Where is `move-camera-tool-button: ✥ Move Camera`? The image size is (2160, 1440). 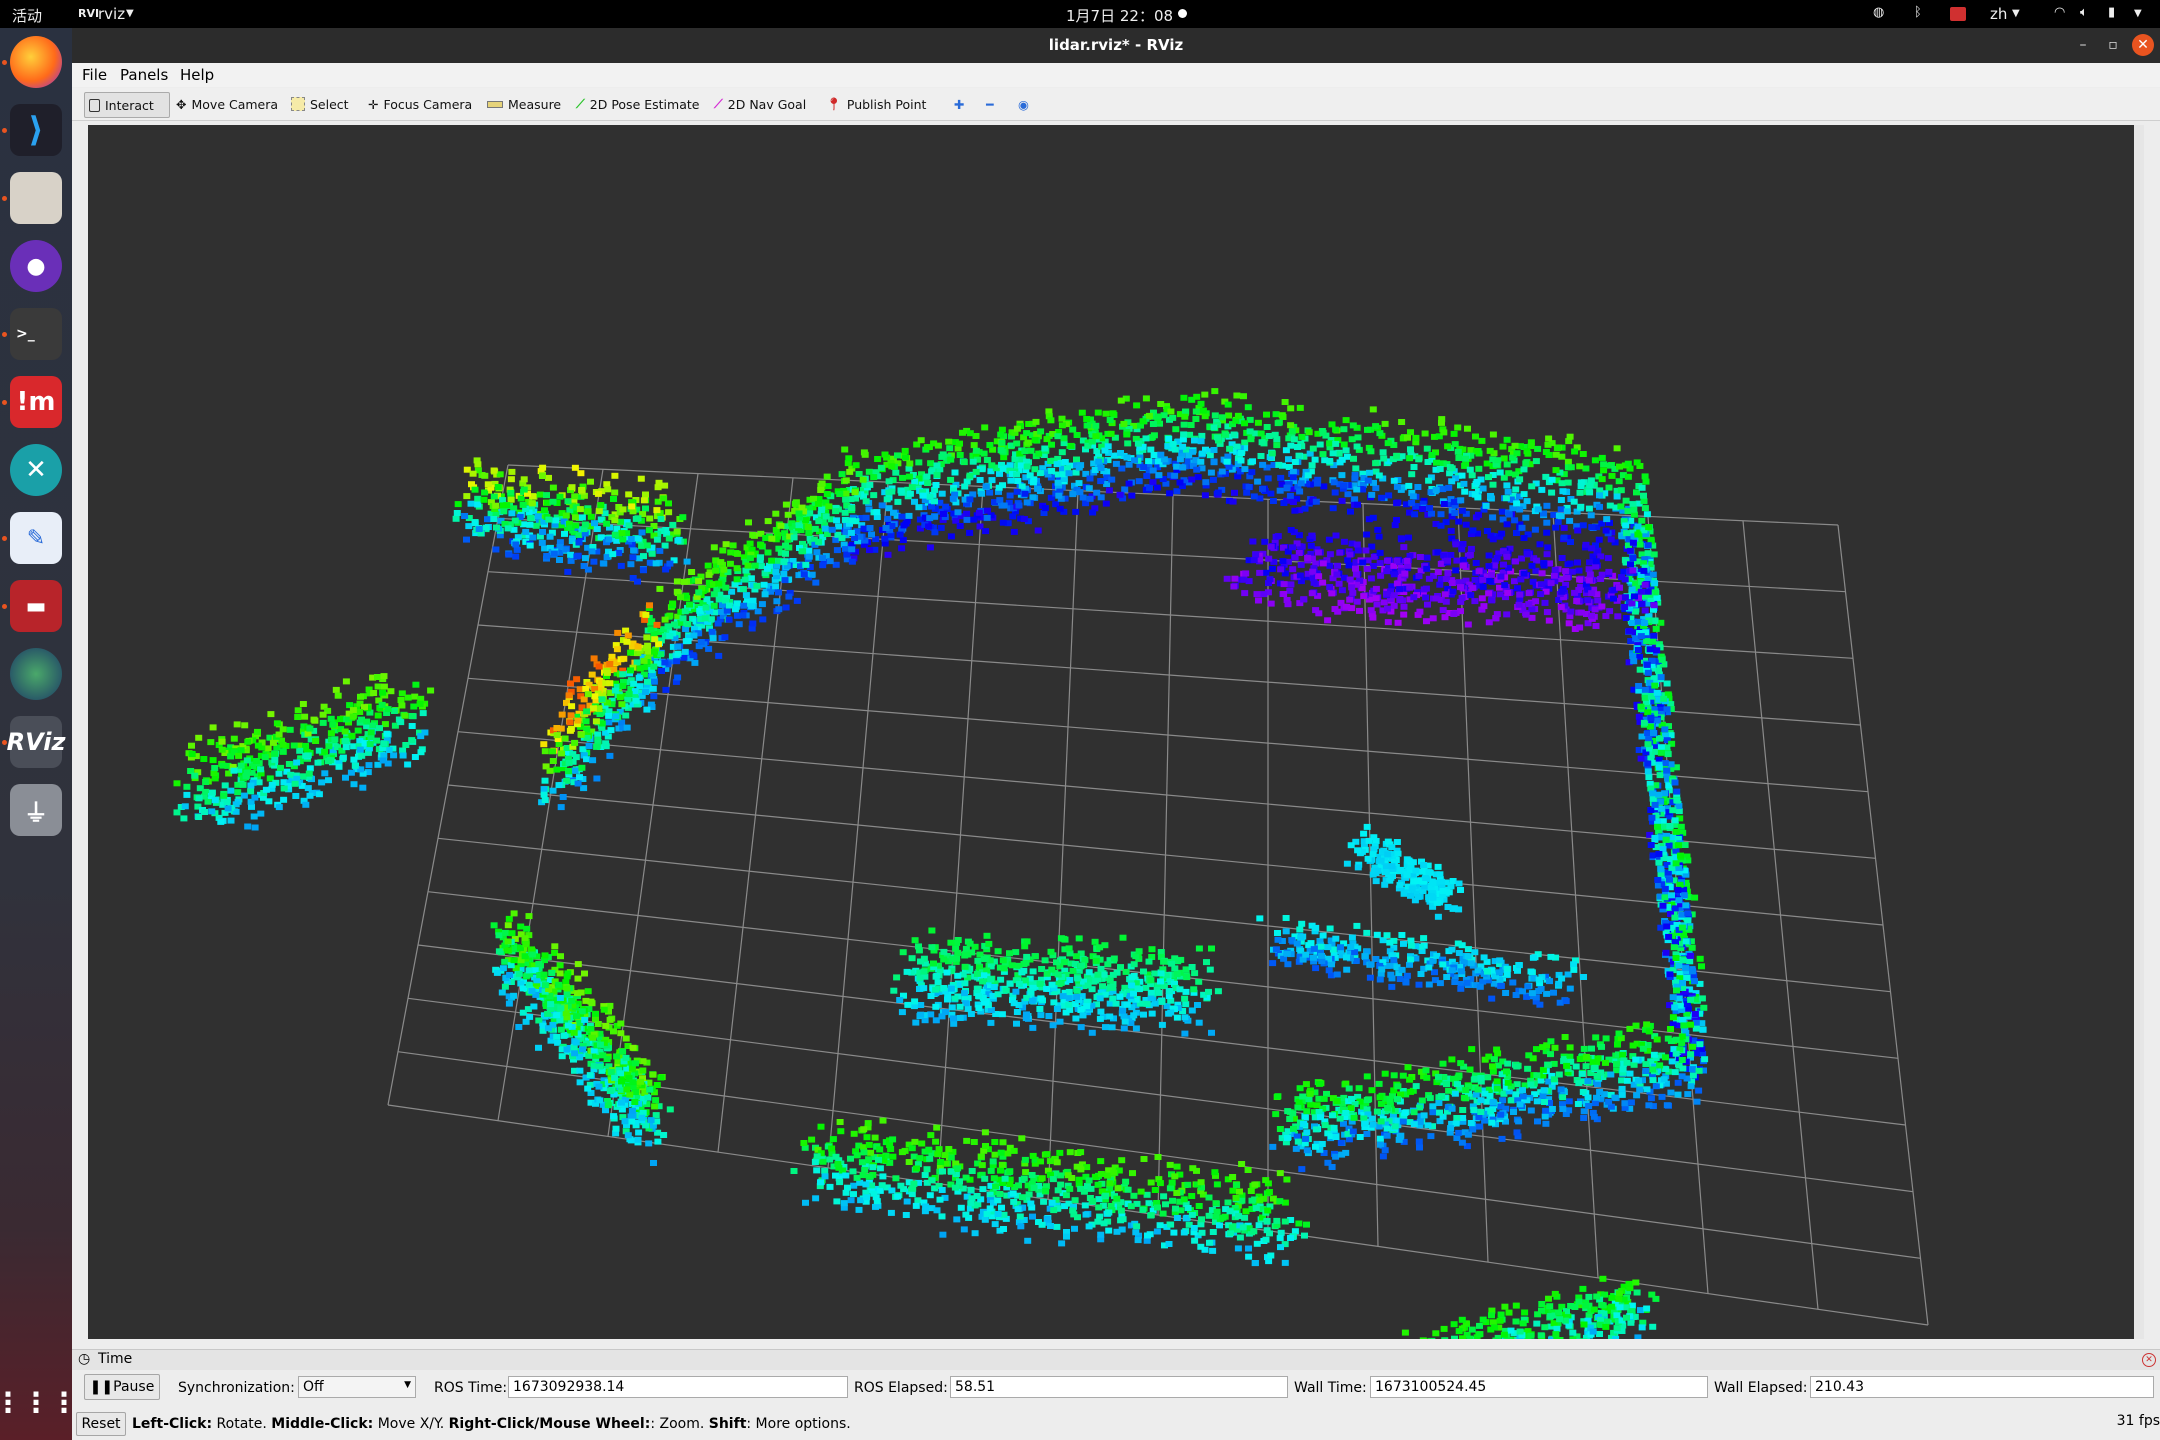
move-camera-tool-button: ✥ Move Camera is located at coordinates (227, 104).